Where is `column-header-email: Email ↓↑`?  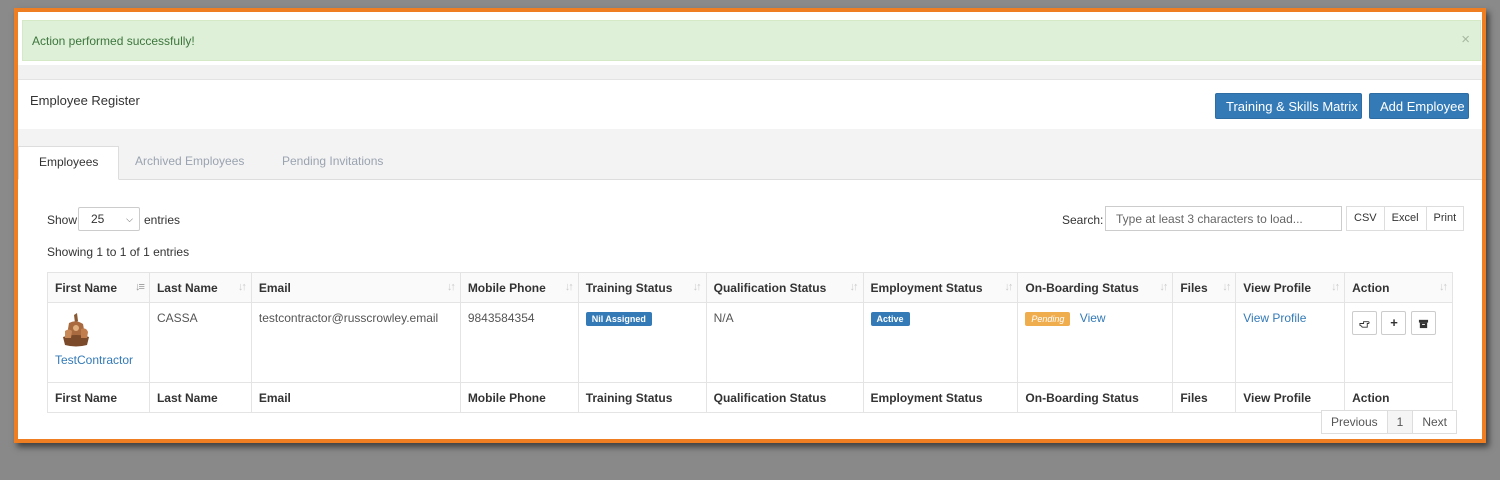 column-header-email: Email ↓↑ is located at coordinates (355, 287).